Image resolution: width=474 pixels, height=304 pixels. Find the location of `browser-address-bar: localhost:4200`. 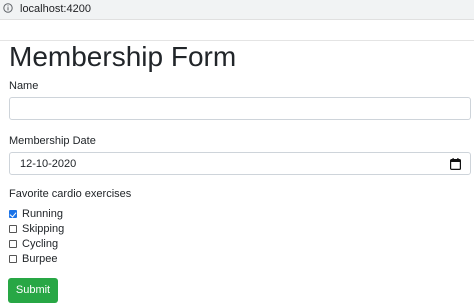

browser-address-bar: localhost:4200 is located at coordinates (237, 10).